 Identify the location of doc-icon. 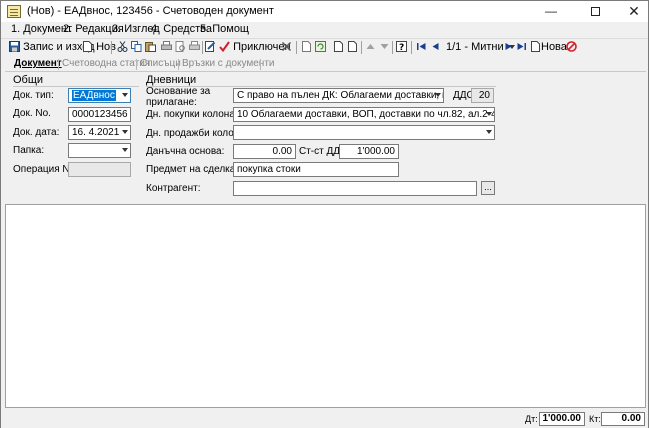
(352, 46).